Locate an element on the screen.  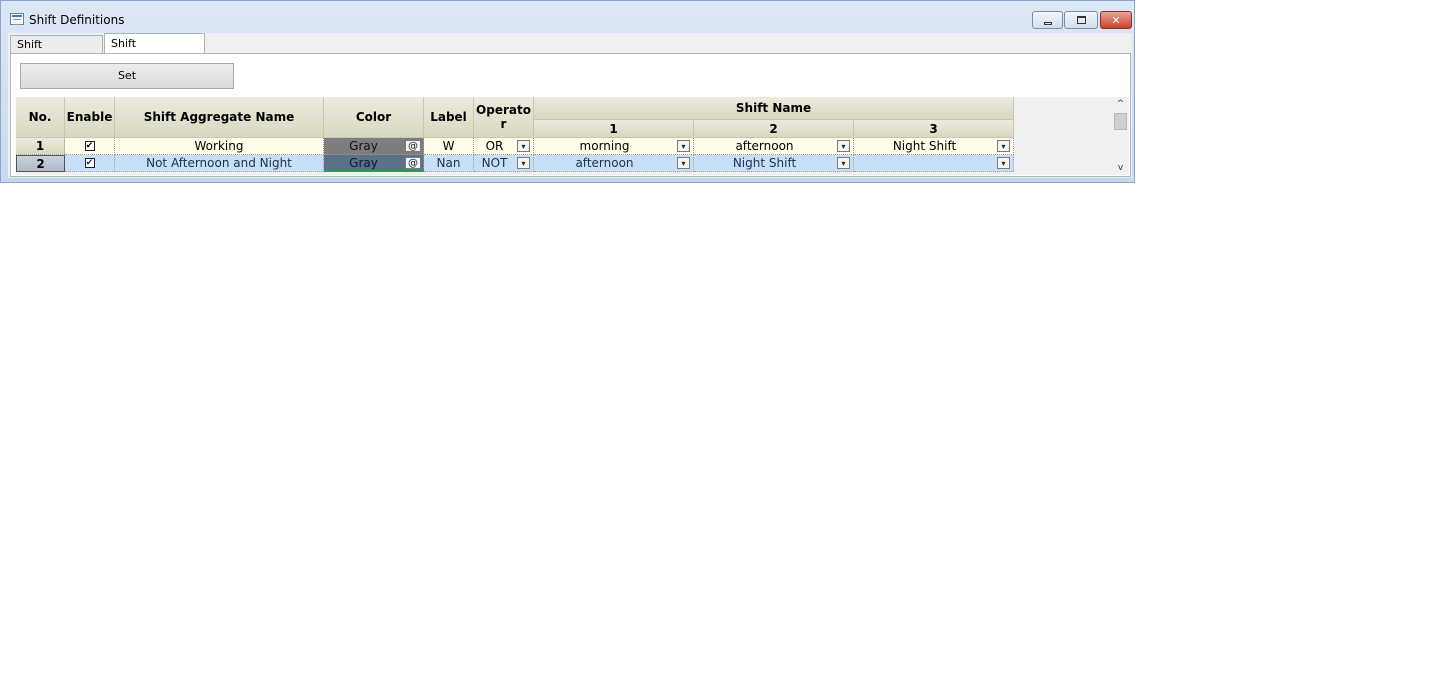
row-number: 1 is located at coordinates (40, 146).